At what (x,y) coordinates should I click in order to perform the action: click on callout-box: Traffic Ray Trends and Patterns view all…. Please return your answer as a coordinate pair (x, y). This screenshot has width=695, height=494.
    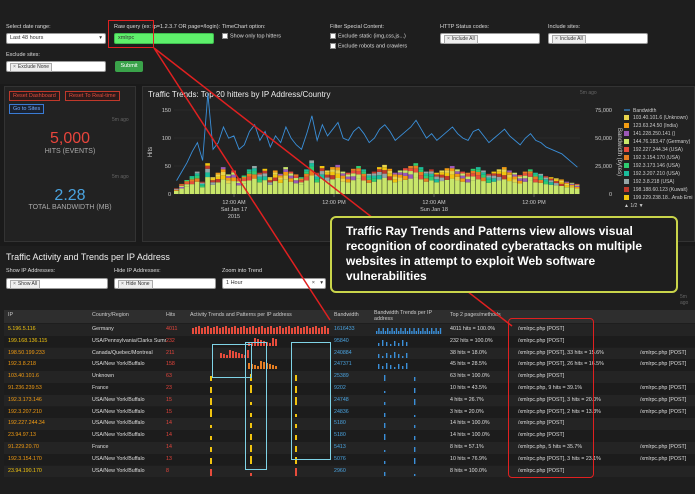
    Looking at the image, I should click on (504, 254).